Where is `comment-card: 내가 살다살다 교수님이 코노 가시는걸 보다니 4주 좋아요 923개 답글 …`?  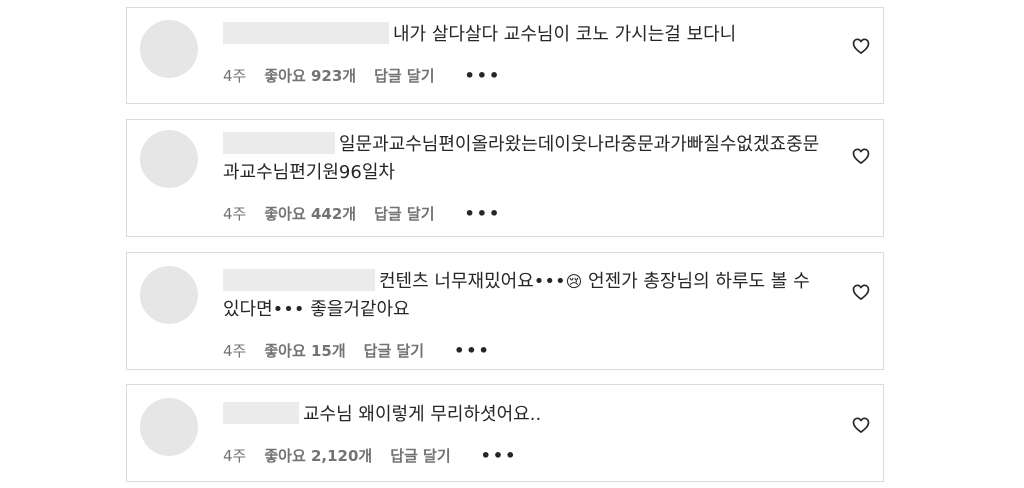
comment-card: 내가 살다살다 교수님이 코노 가시는걸 보다니 4주 좋아요 923개 답글 … is located at coordinates (505, 55).